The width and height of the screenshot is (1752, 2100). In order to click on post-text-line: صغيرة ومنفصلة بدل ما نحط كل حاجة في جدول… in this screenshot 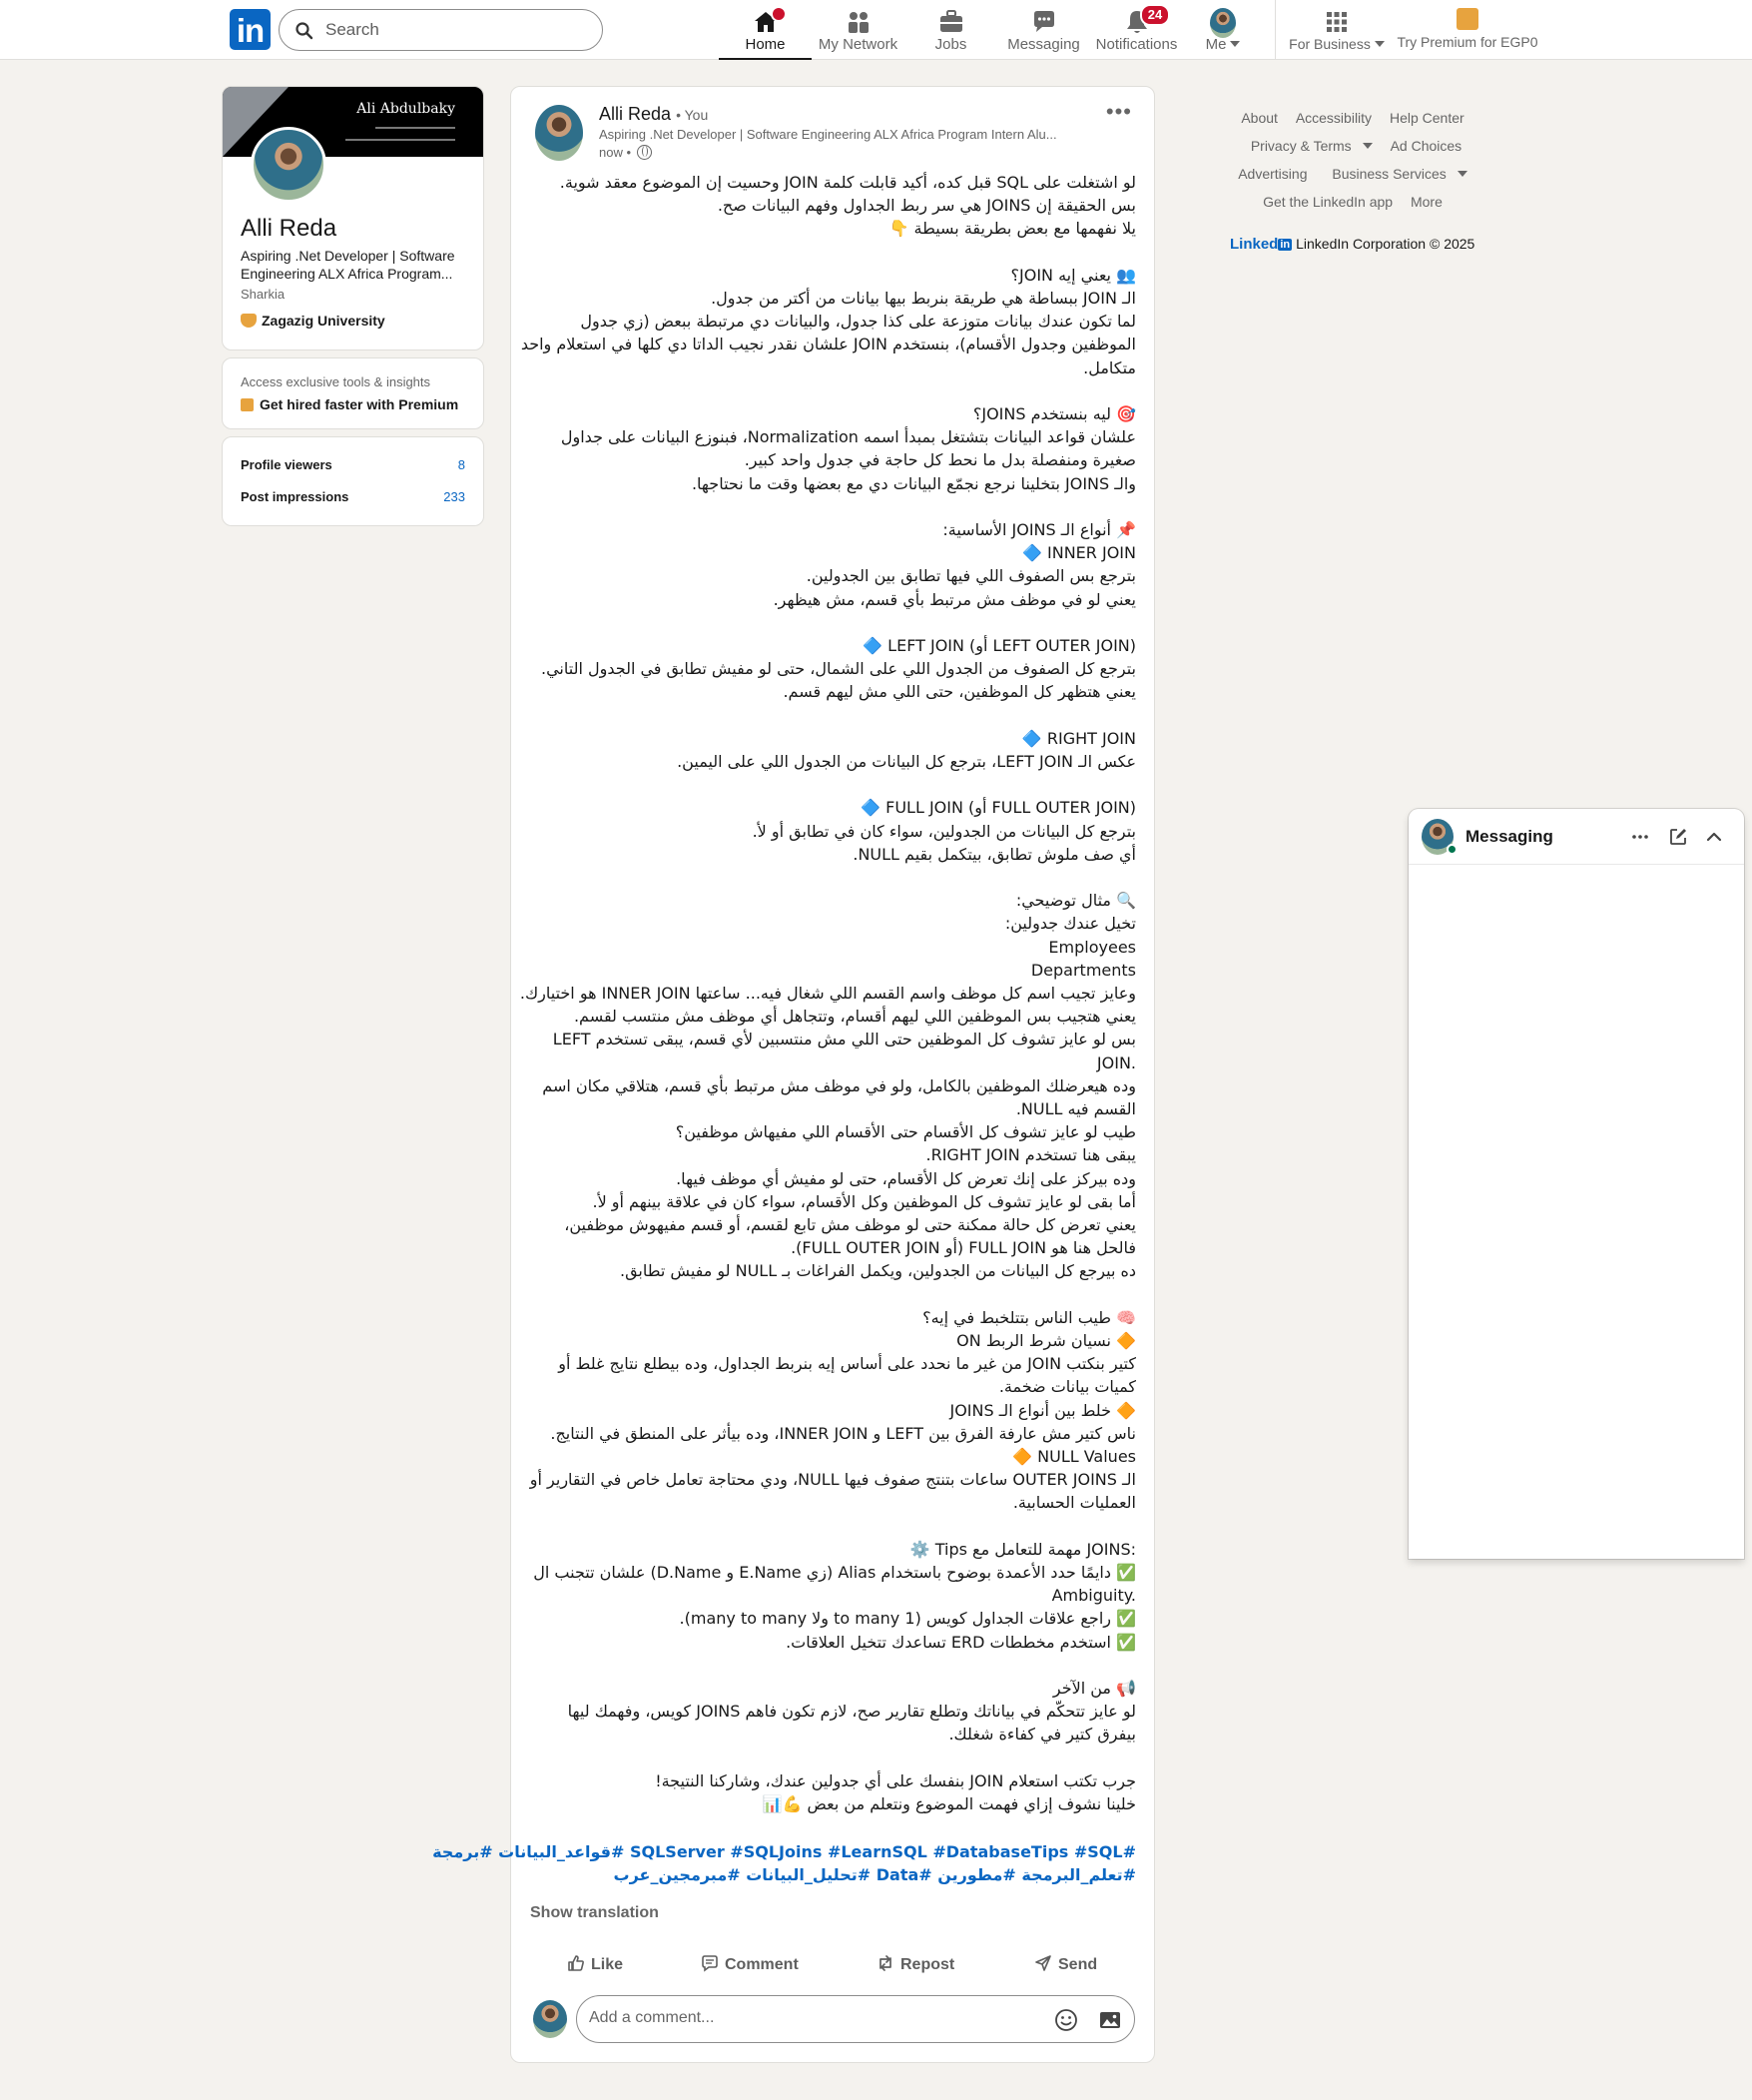, I will do `click(940, 460)`.